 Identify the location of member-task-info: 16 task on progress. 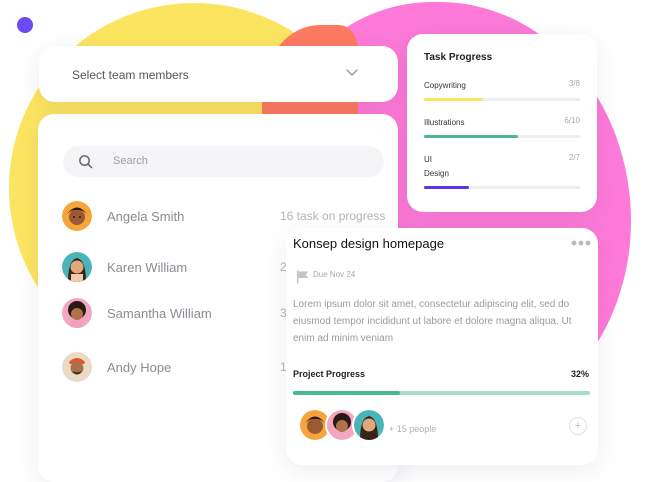
(333, 216).